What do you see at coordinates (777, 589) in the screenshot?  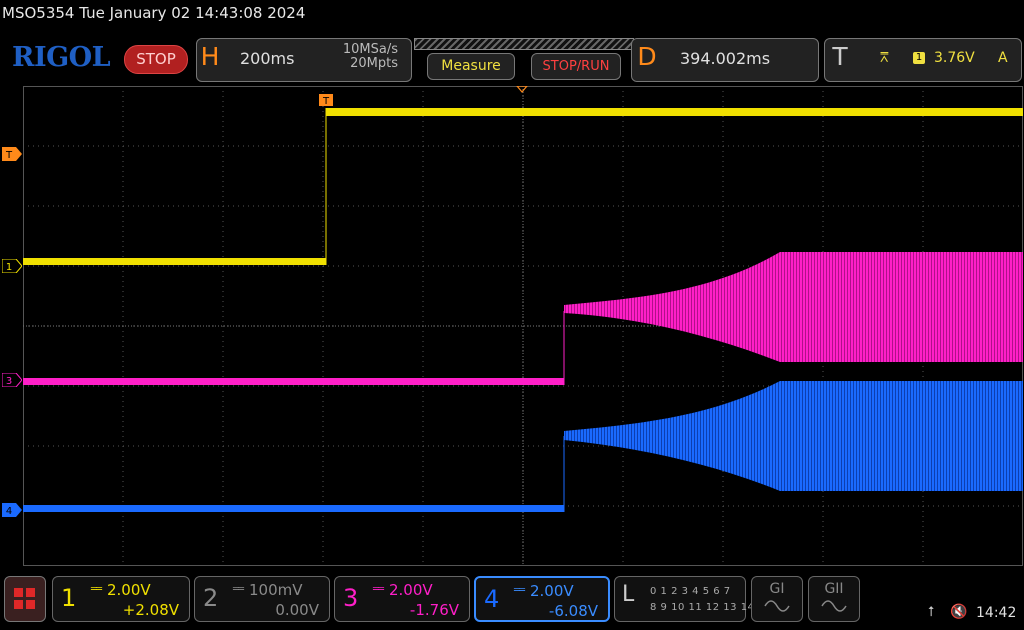 I see `generator-1-label: GI` at bounding box center [777, 589].